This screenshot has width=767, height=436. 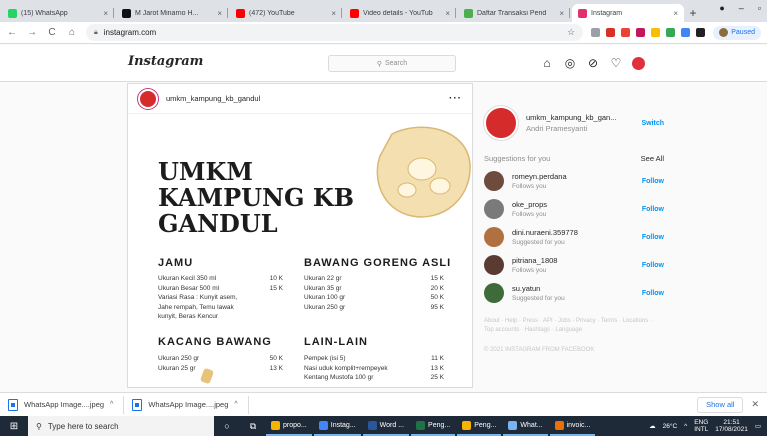 What do you see at coordinates (323, 288) in the screenshot?
I see `menu-item-name: Ukuran 35 gr` at bounding box center [323, 288].